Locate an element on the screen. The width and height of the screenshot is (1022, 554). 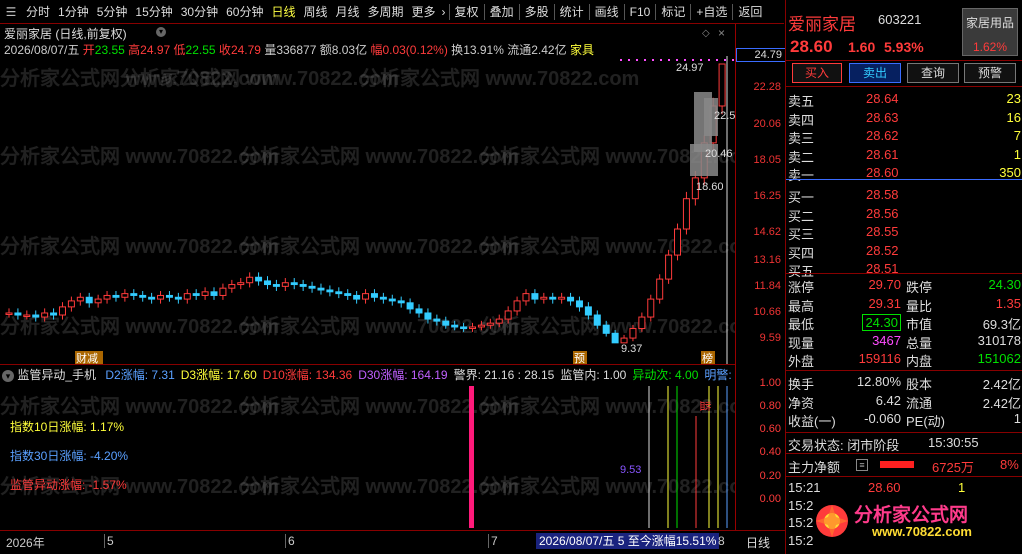
level-label: 卖三 is located at coordinates (801, 139).